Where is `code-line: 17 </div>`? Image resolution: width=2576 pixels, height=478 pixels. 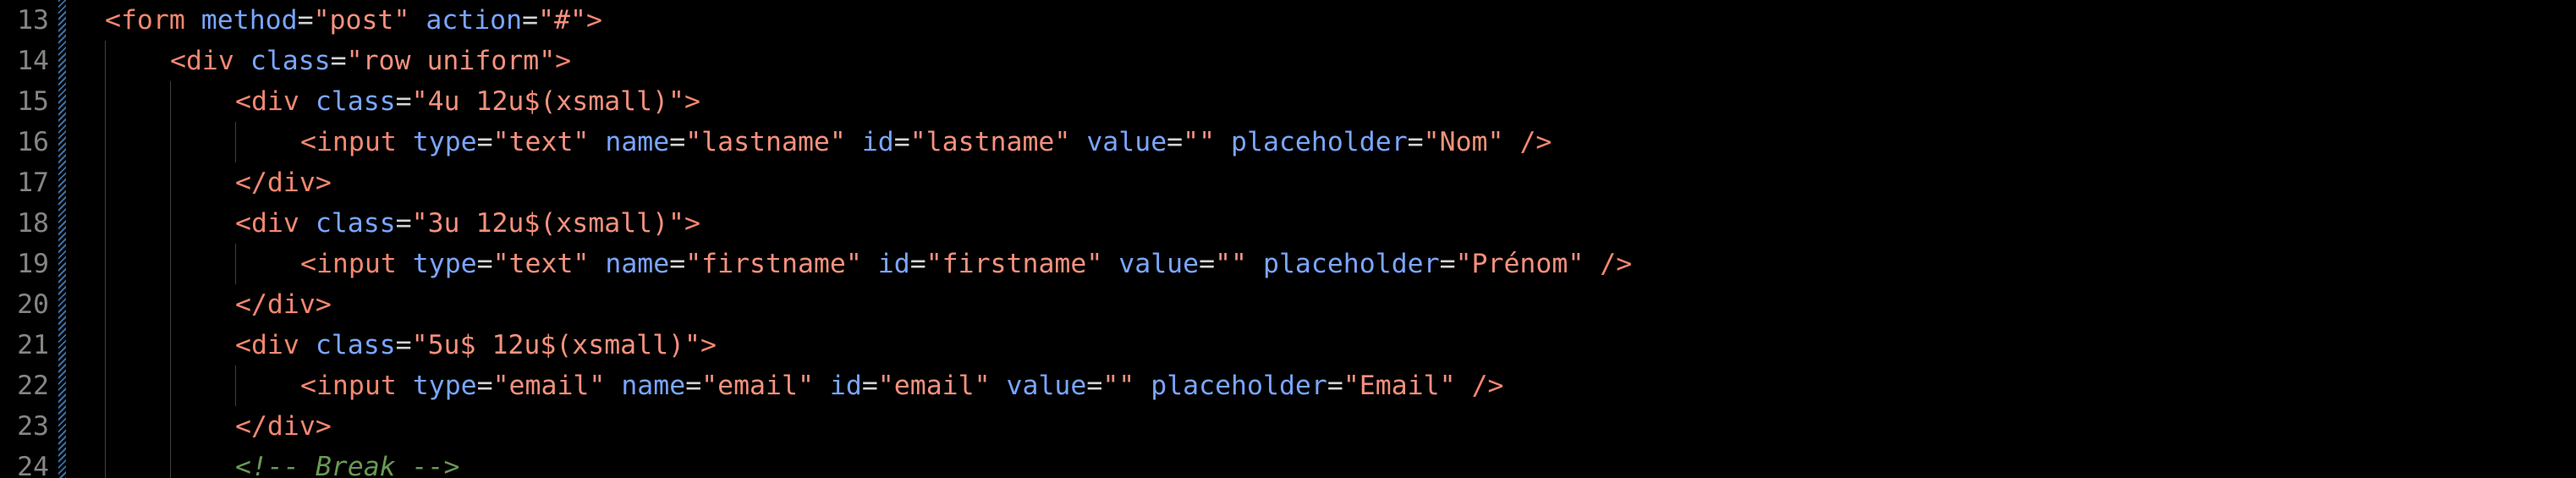
code-line: 17 </div> is located at coordinates (1288, 182).